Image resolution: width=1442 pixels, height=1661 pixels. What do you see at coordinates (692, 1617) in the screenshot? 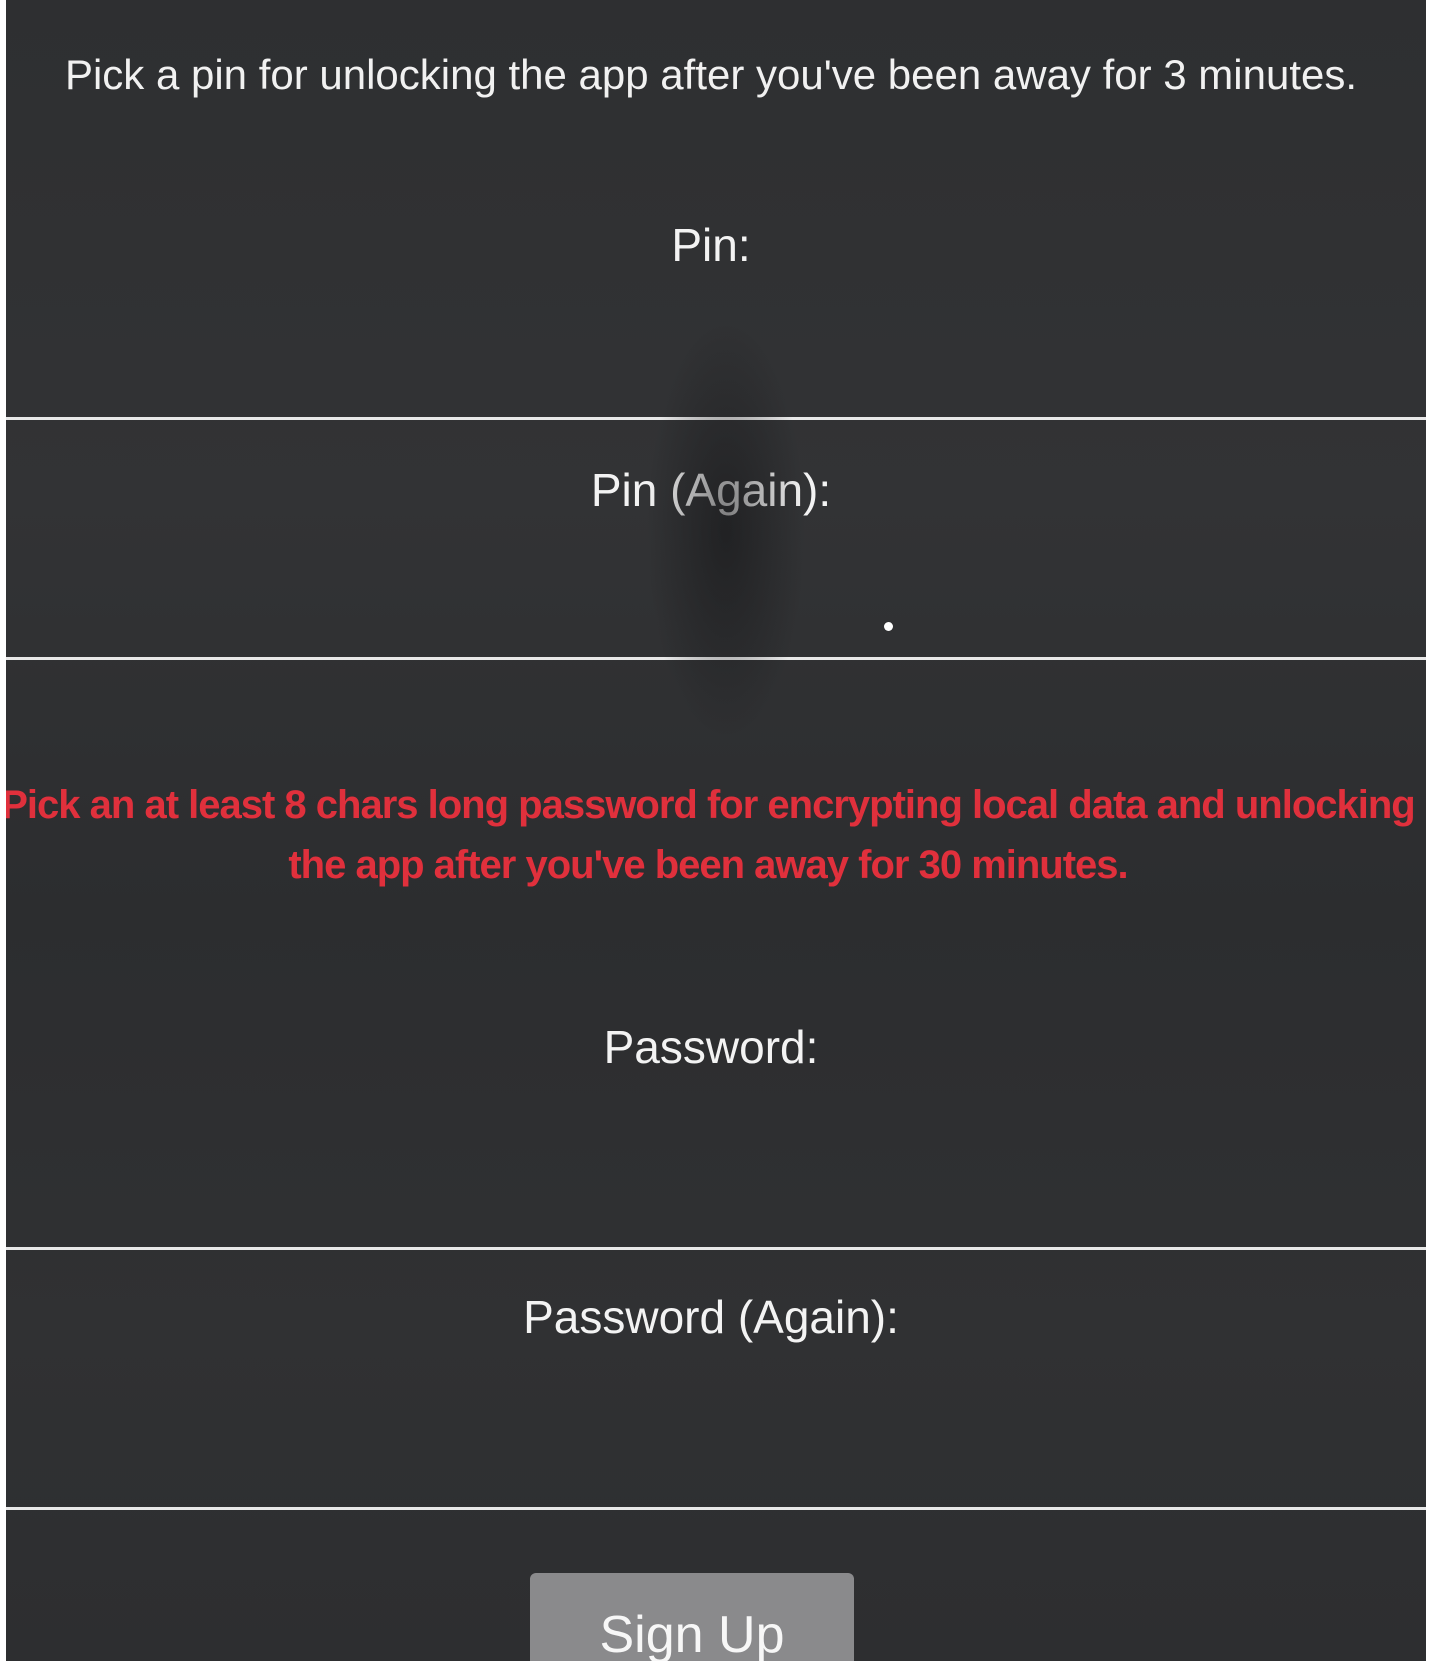
I see `sign-up-button: Sign Up` at bounding box center [692, 1617].